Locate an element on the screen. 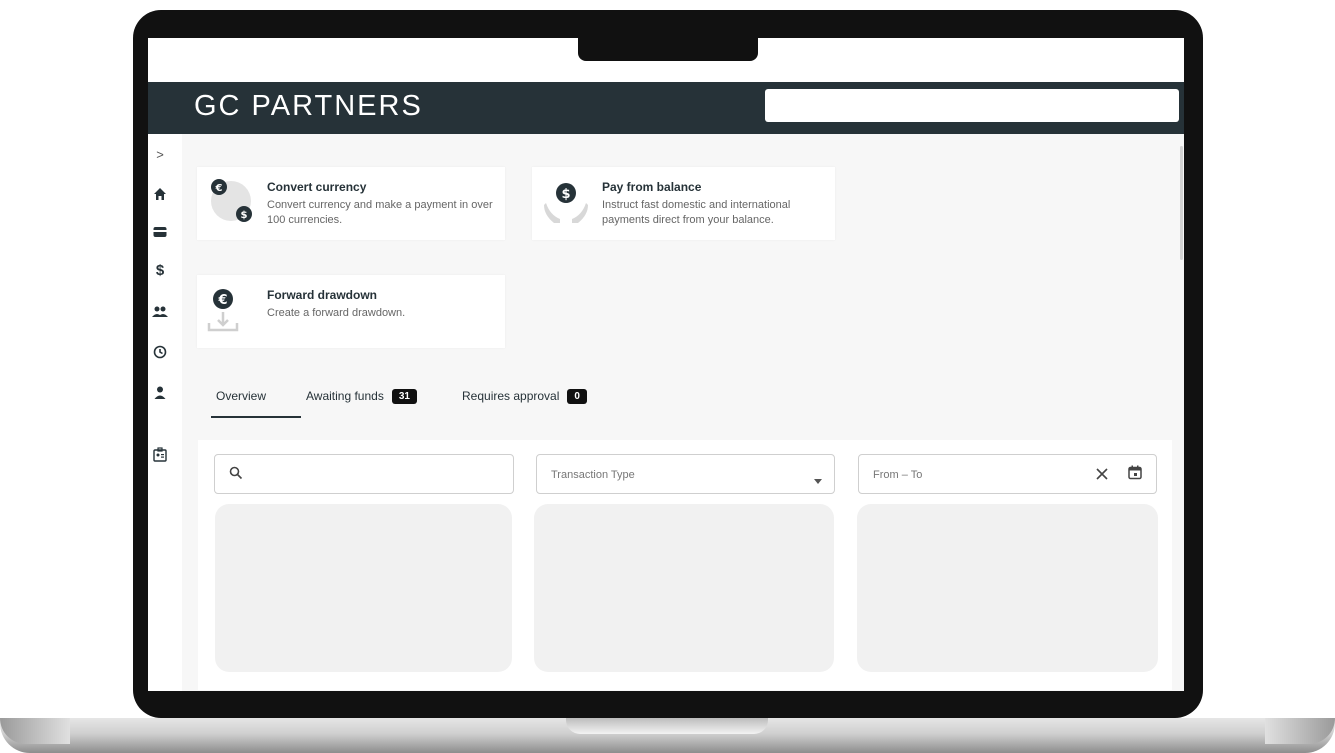 This screenshot has height=753, width=1335. dollar-icon: $ is located at coordinates (160, 270).